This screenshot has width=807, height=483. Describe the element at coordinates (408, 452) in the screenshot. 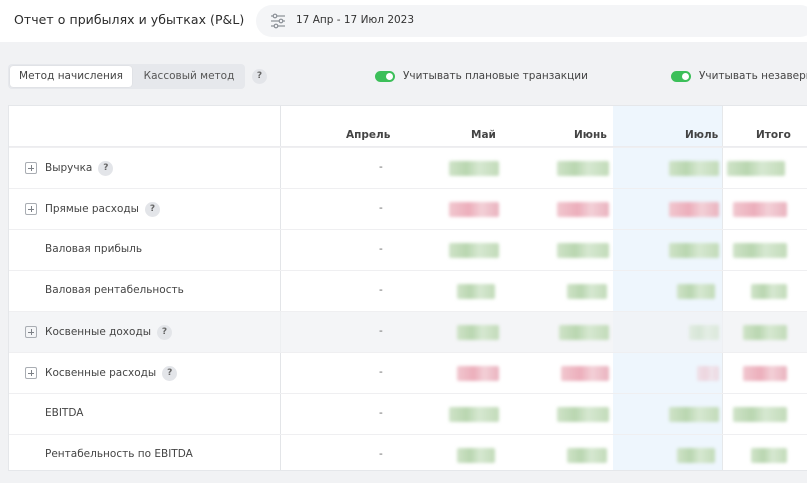

I see `table-row-ebitda-margin: Рентабельность по EBITDA -` at that location.